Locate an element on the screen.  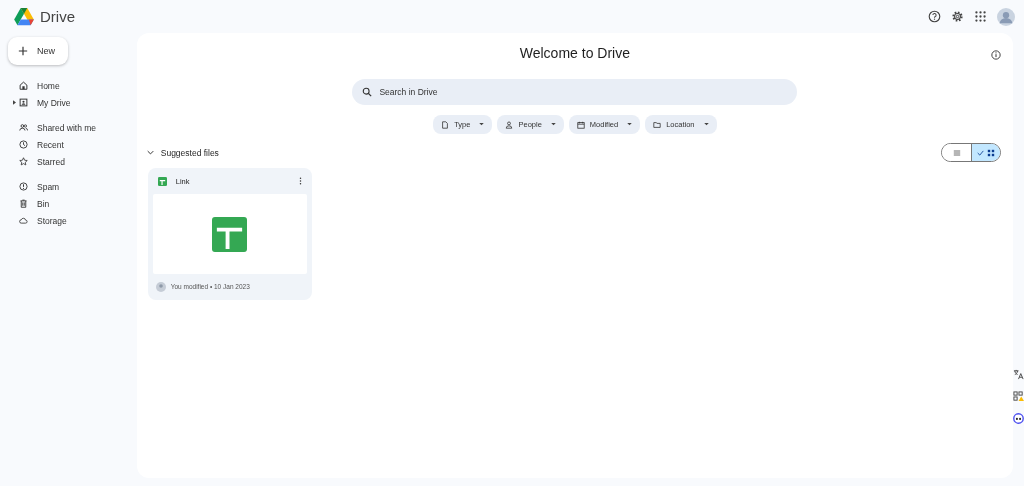
app-title: Drive is located at coordinates (57, 16).